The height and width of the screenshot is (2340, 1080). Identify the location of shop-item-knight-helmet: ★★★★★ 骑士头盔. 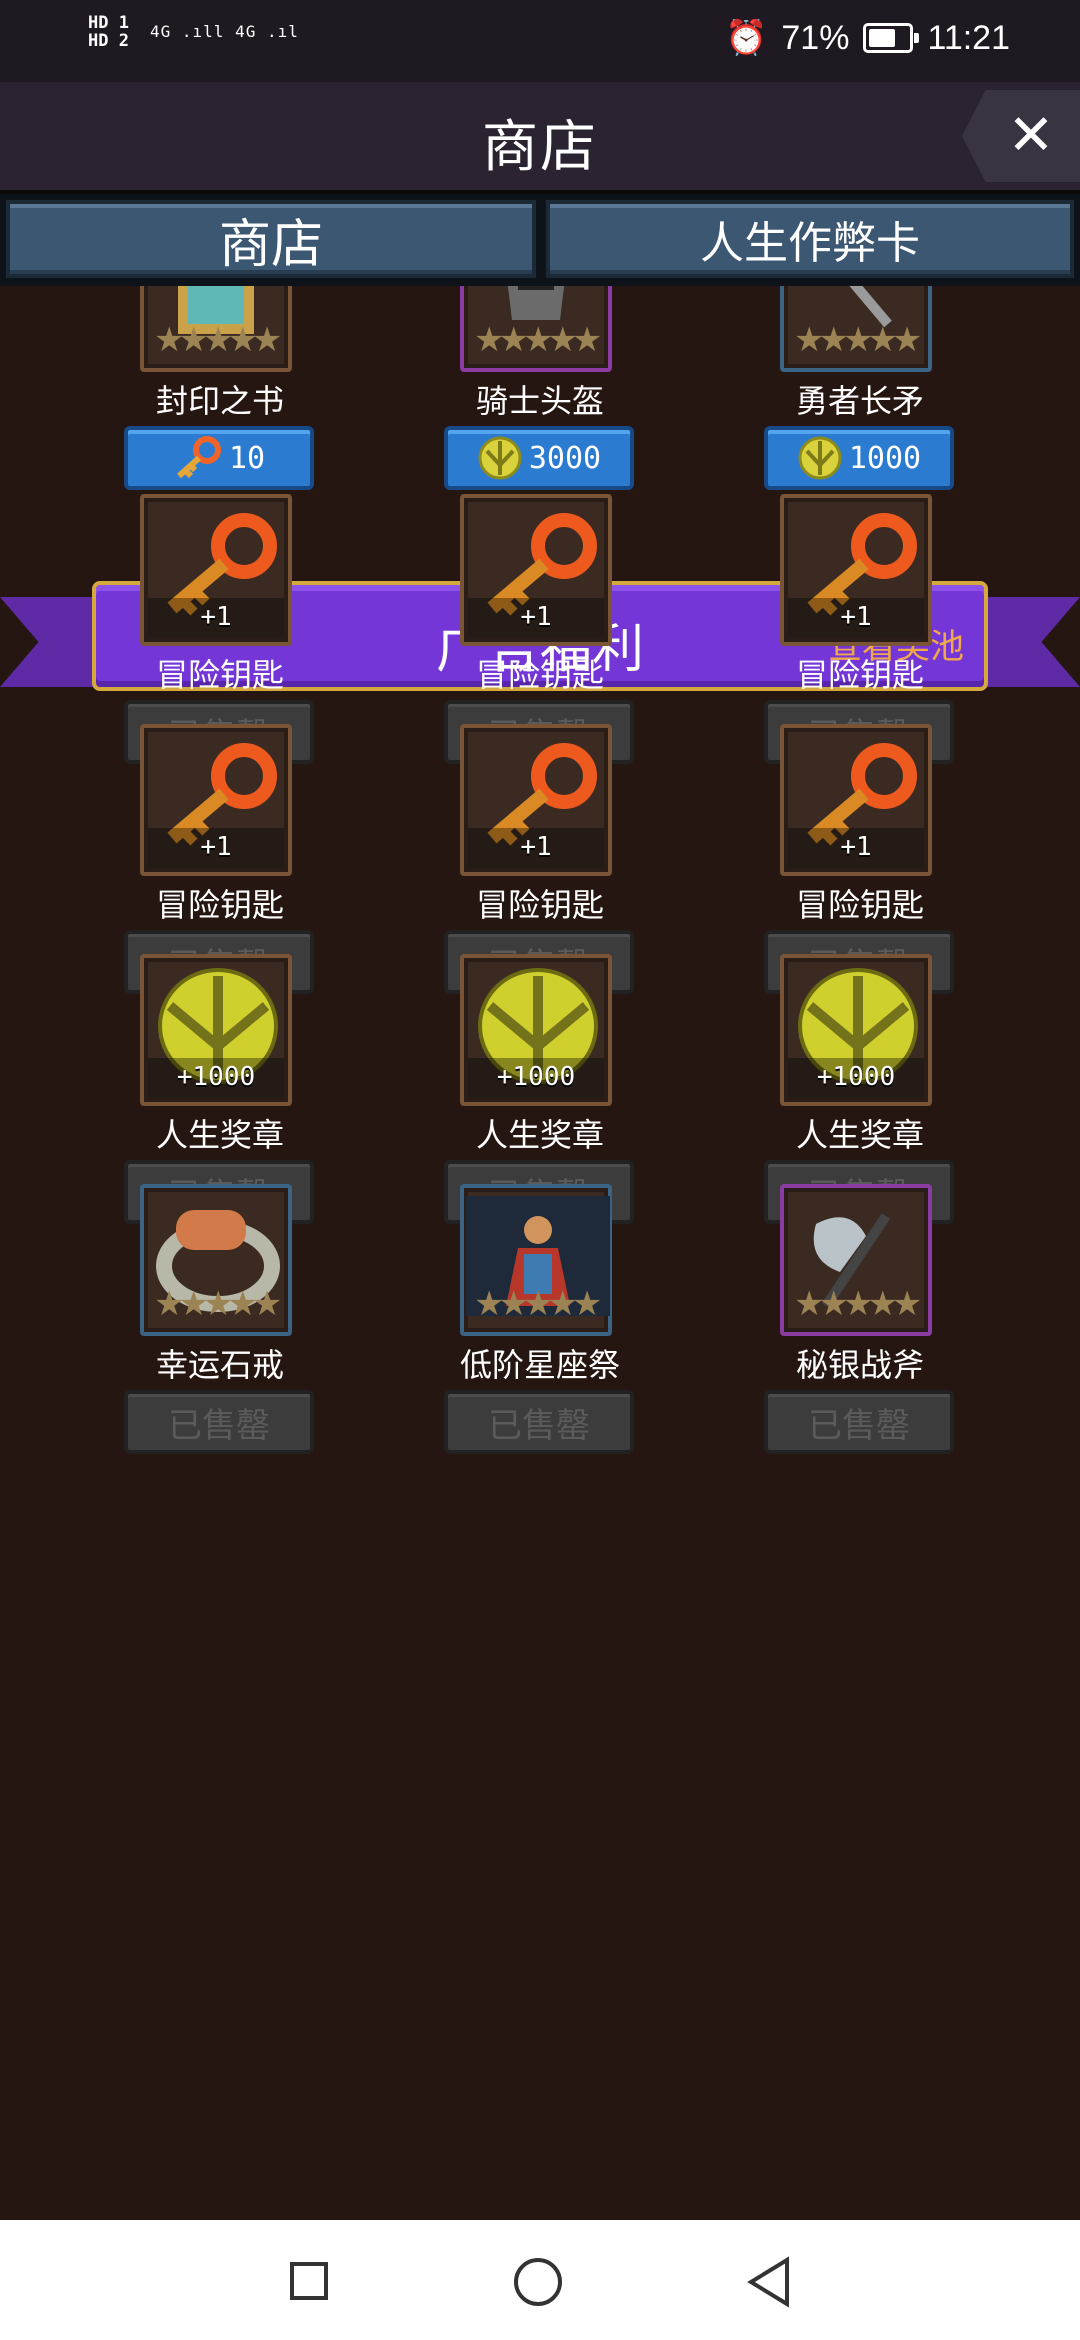
(540, 354).